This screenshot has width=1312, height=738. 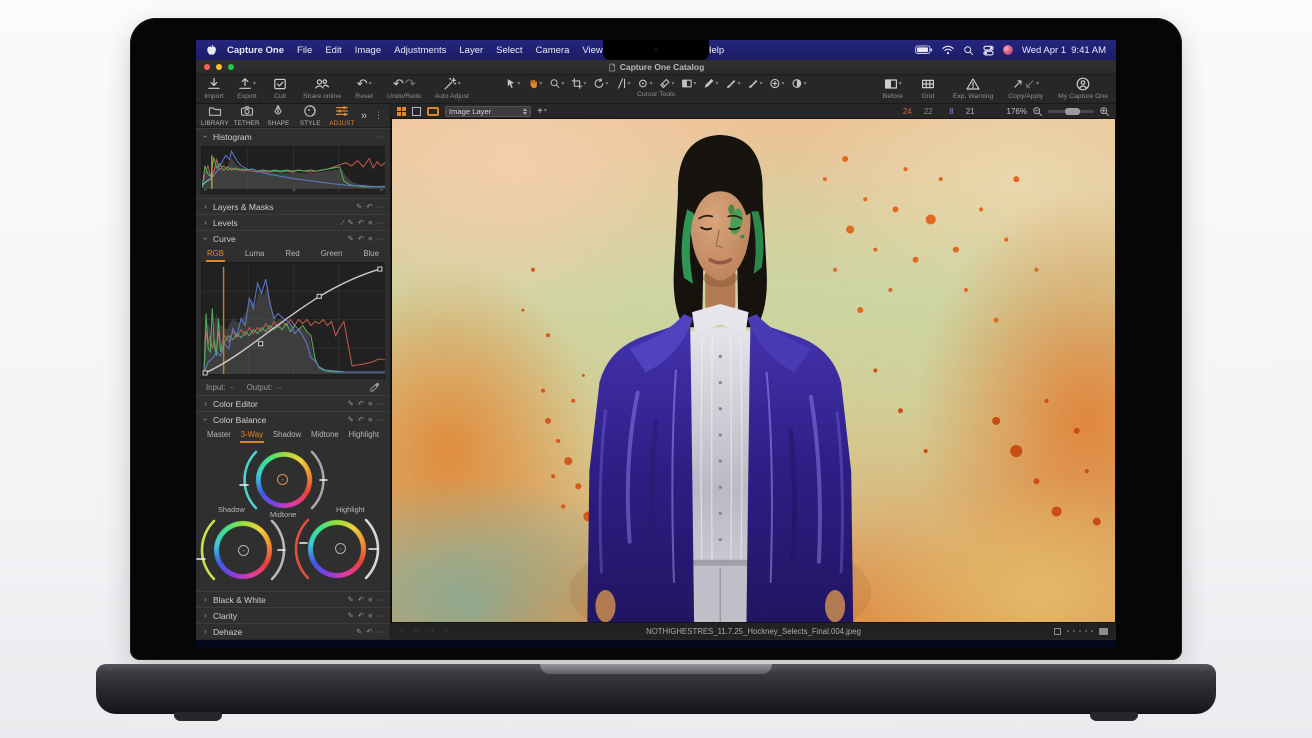 I want to click on menu-item-file: File, so click(x=304, y=50).